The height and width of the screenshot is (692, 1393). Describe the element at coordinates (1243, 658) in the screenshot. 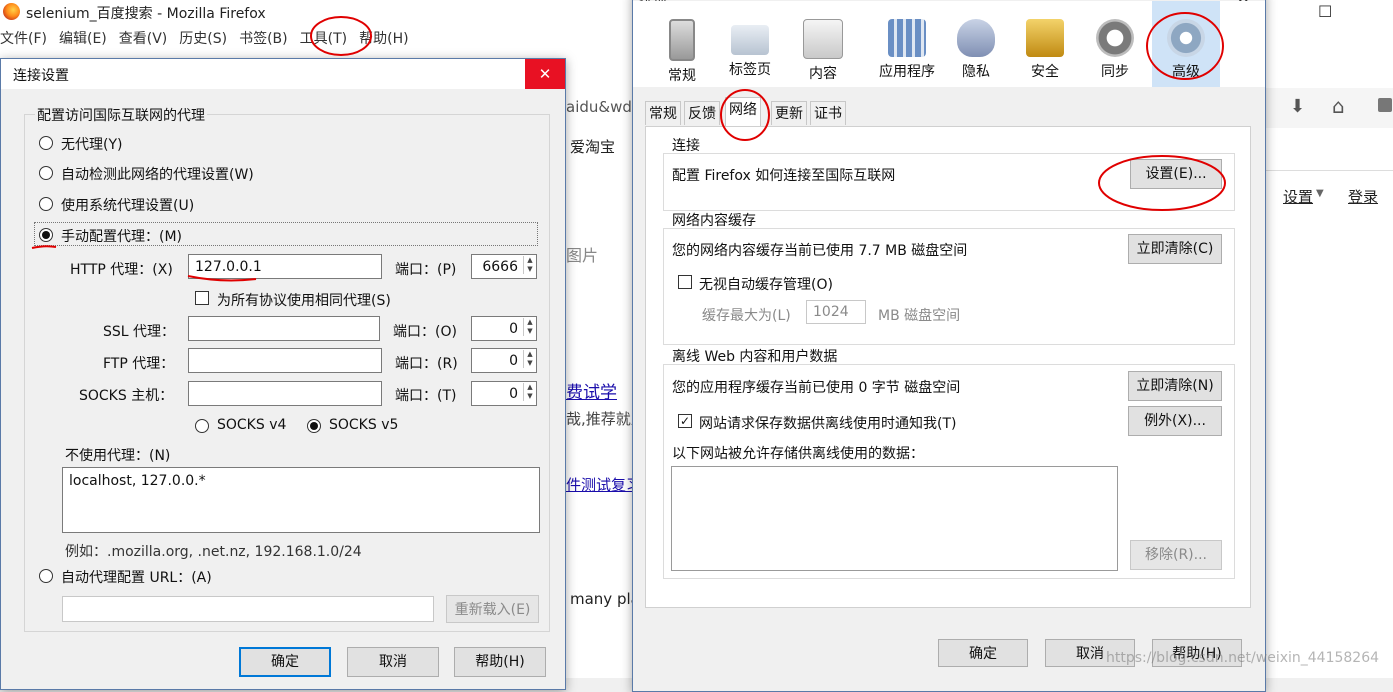

I see `watermark: https://blog.csdn.net/weixin_44158264` at that location.